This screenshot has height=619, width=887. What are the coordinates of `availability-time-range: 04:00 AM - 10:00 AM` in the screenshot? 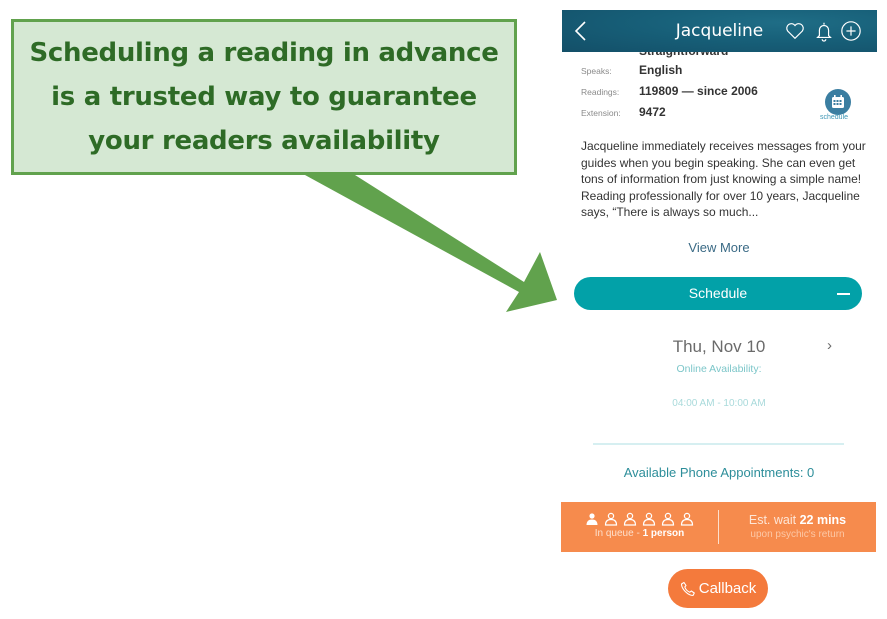 It's located at (719, 403).